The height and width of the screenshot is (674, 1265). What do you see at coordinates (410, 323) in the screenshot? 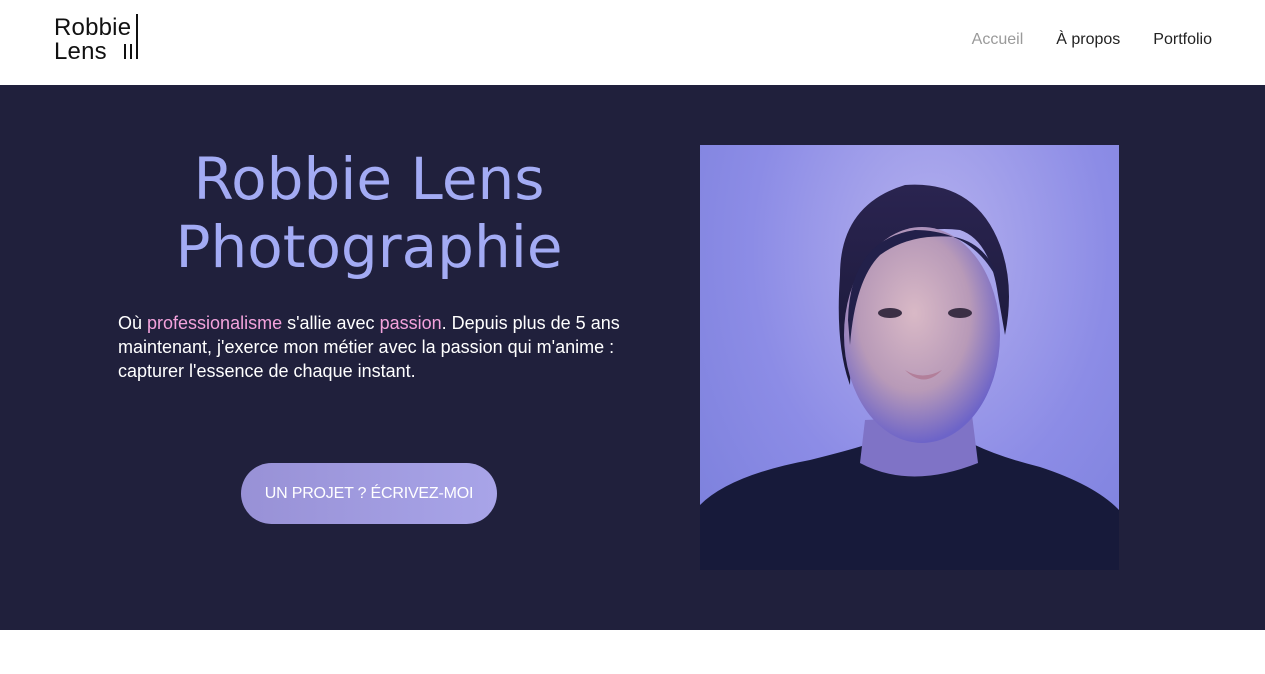
I see `highlight-passion: passion` at bounding box center [410, 323].